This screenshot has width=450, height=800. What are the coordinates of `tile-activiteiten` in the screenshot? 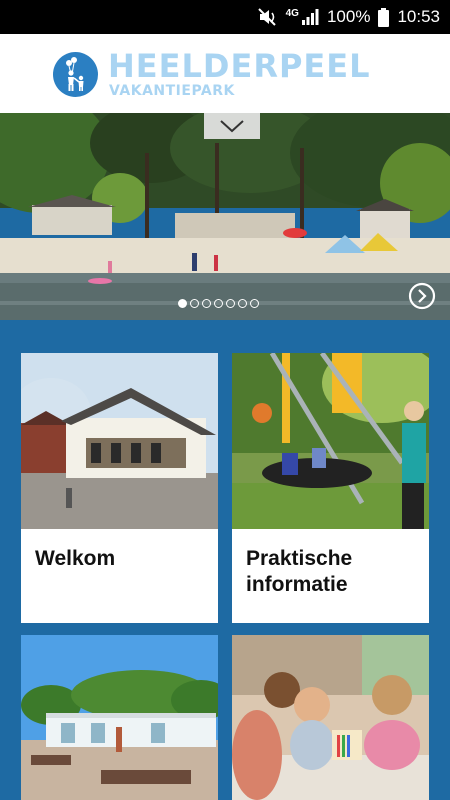 It's located at (330, 717).